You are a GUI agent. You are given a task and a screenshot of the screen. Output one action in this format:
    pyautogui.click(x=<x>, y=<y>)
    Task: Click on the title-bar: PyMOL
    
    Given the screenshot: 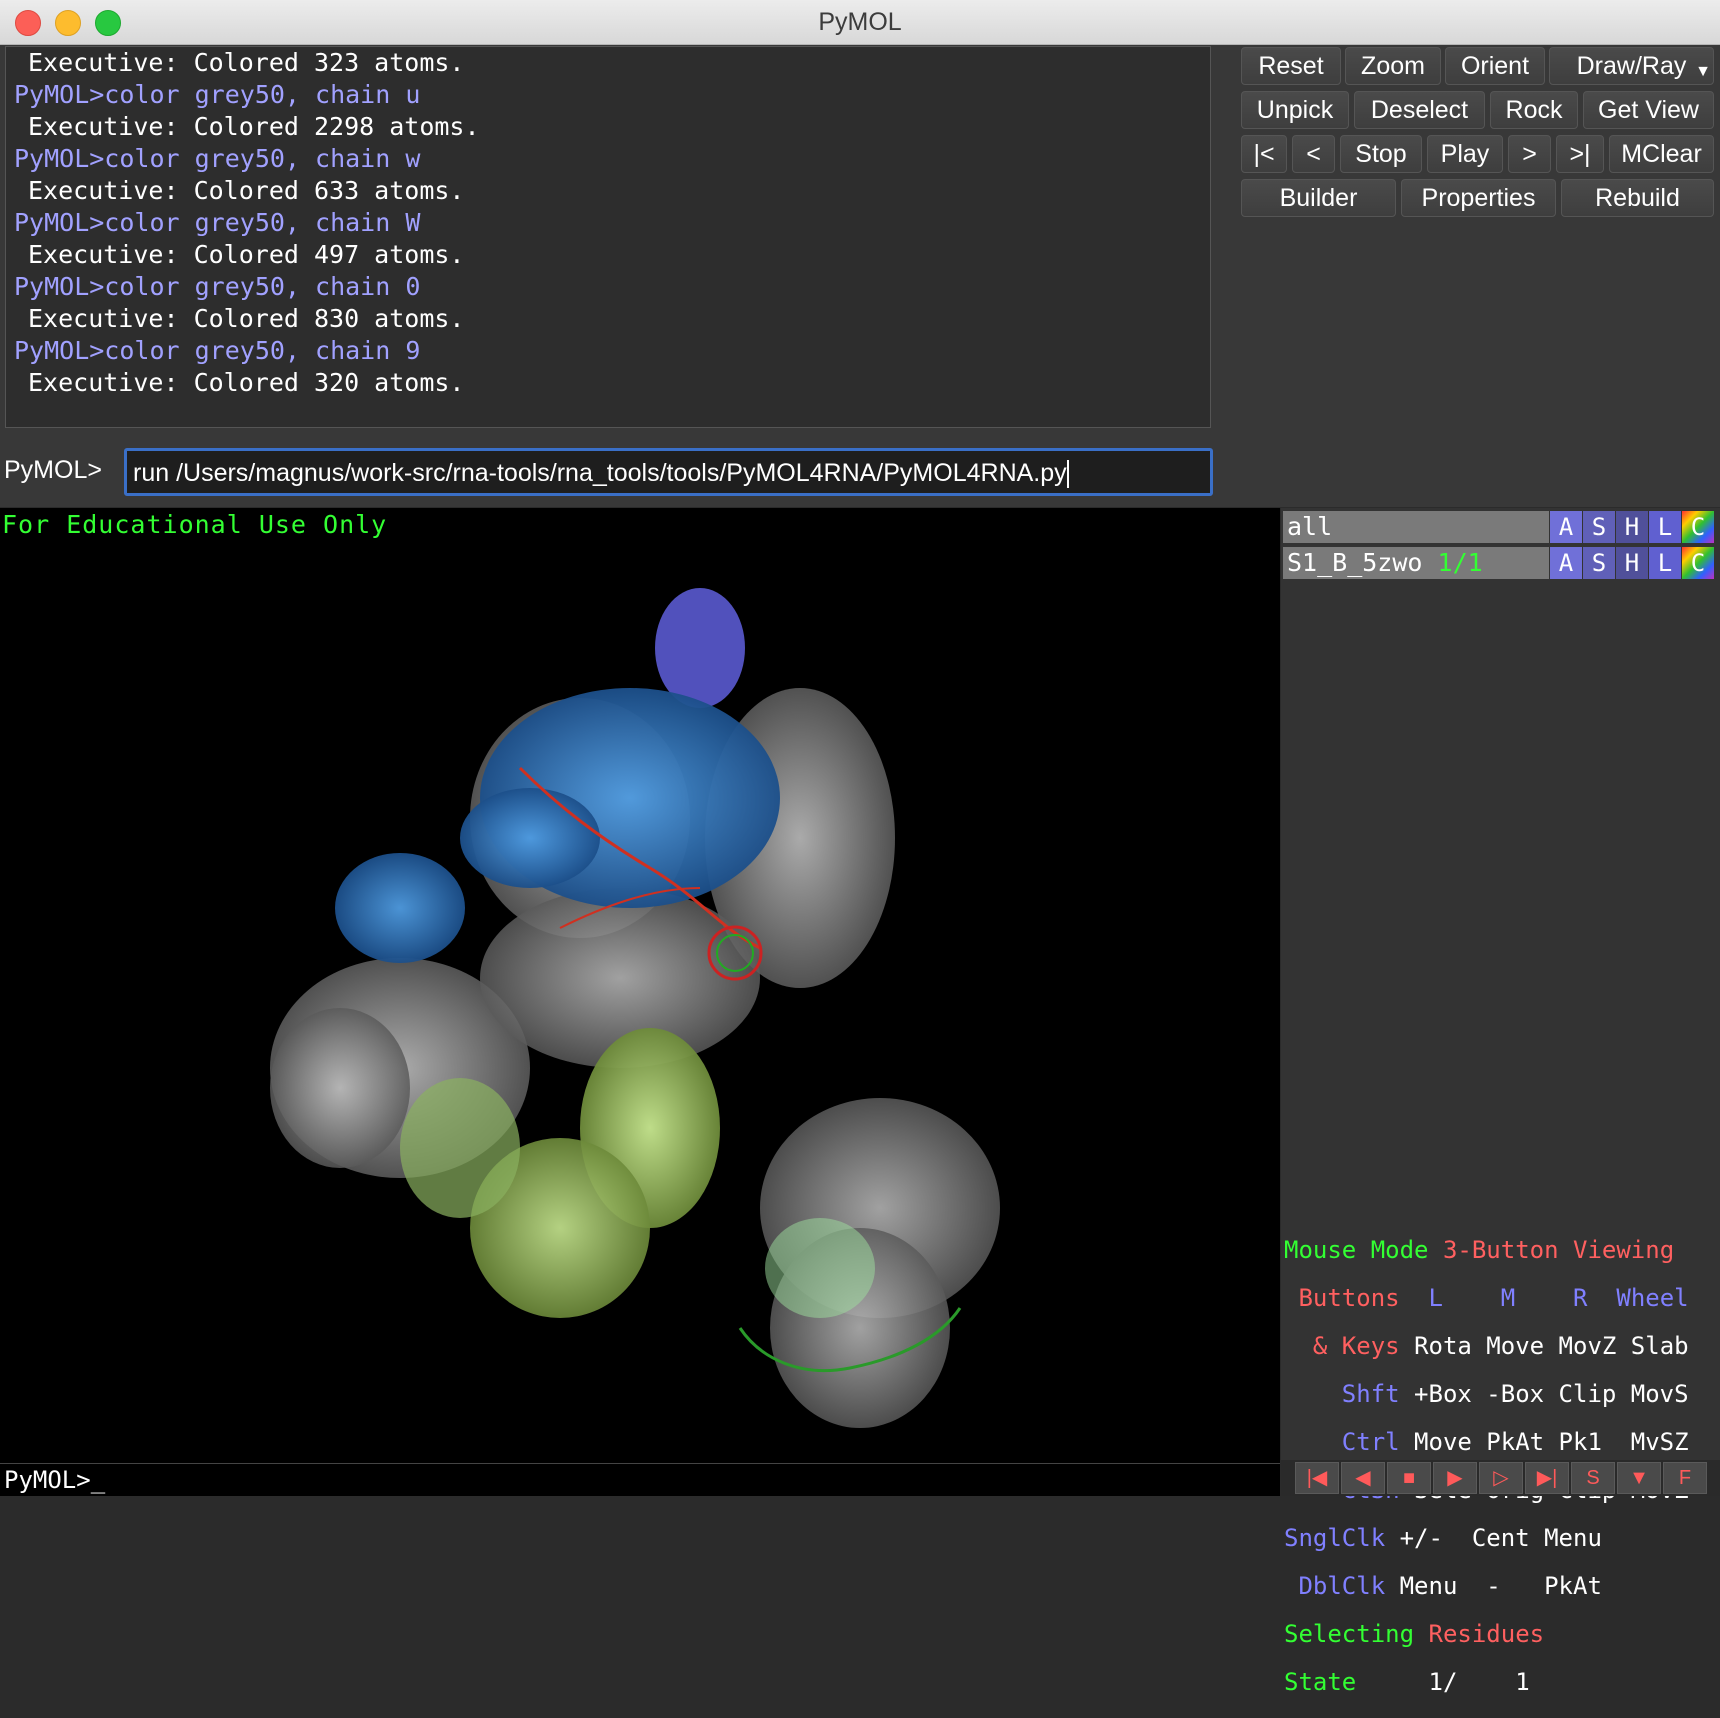 What is the action you would take?
    pyautogui.click(x=860, y=22)
    